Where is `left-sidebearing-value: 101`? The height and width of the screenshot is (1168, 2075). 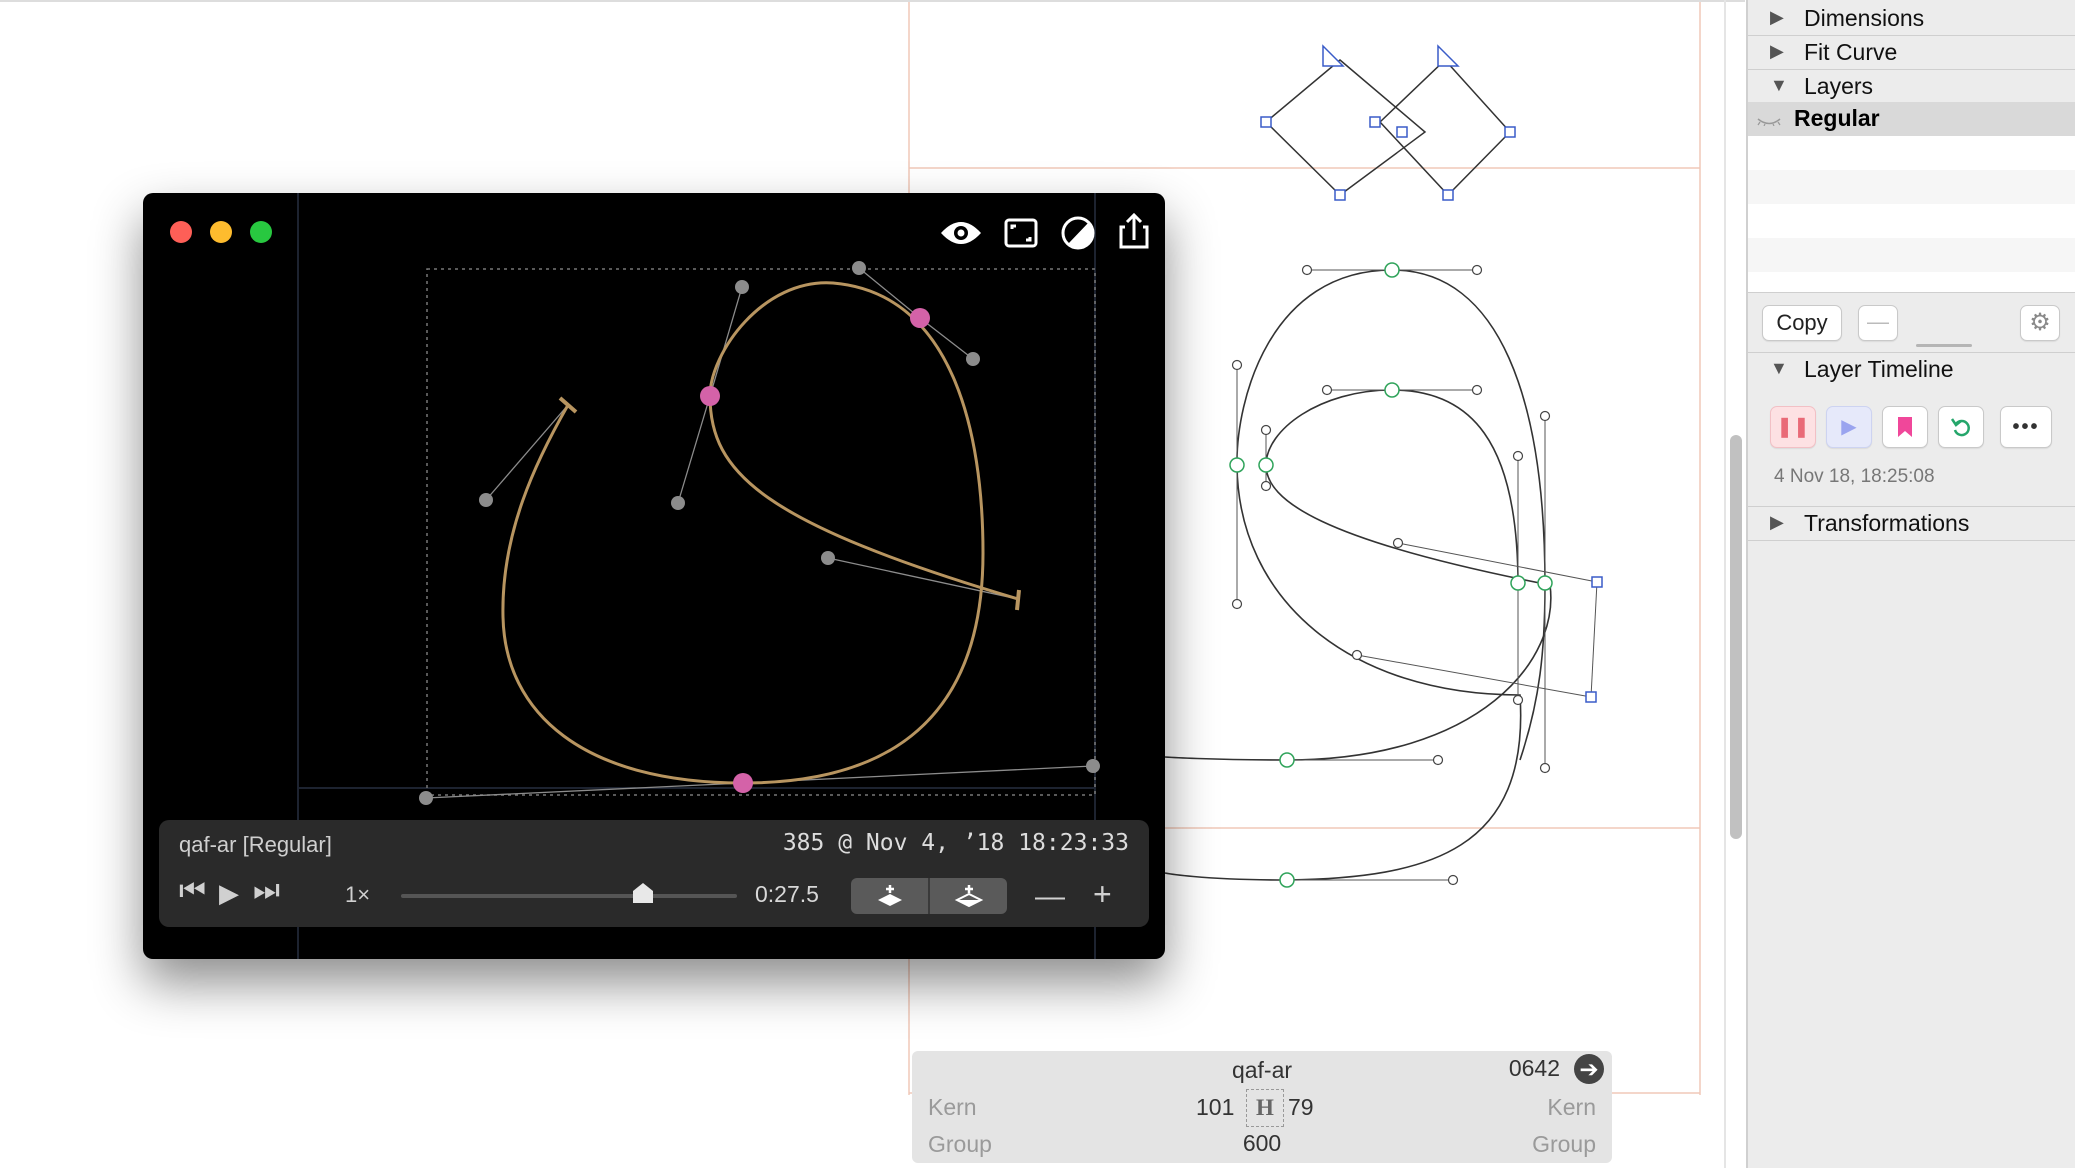 left-sidebearing-value: 101 is located at coordinates (1215, 1107).